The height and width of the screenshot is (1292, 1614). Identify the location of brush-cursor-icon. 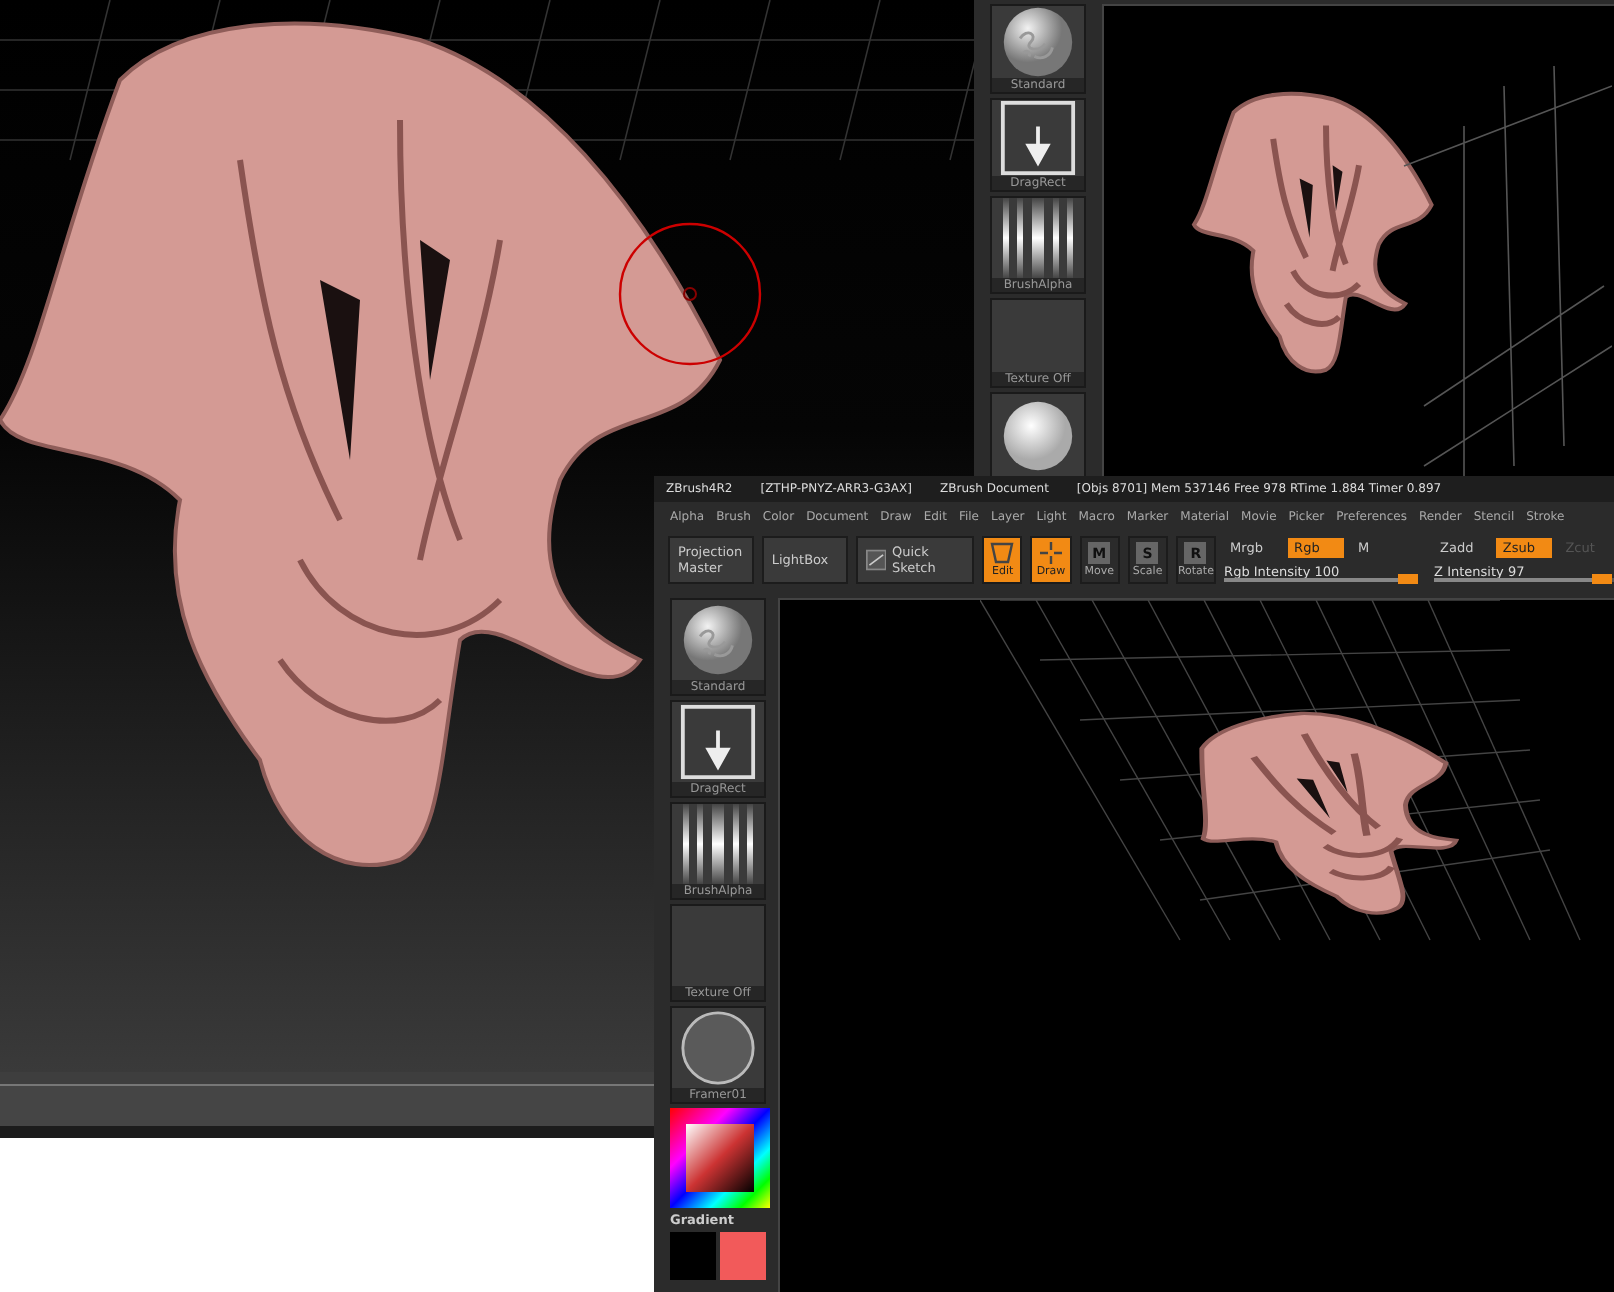
(690, 294).